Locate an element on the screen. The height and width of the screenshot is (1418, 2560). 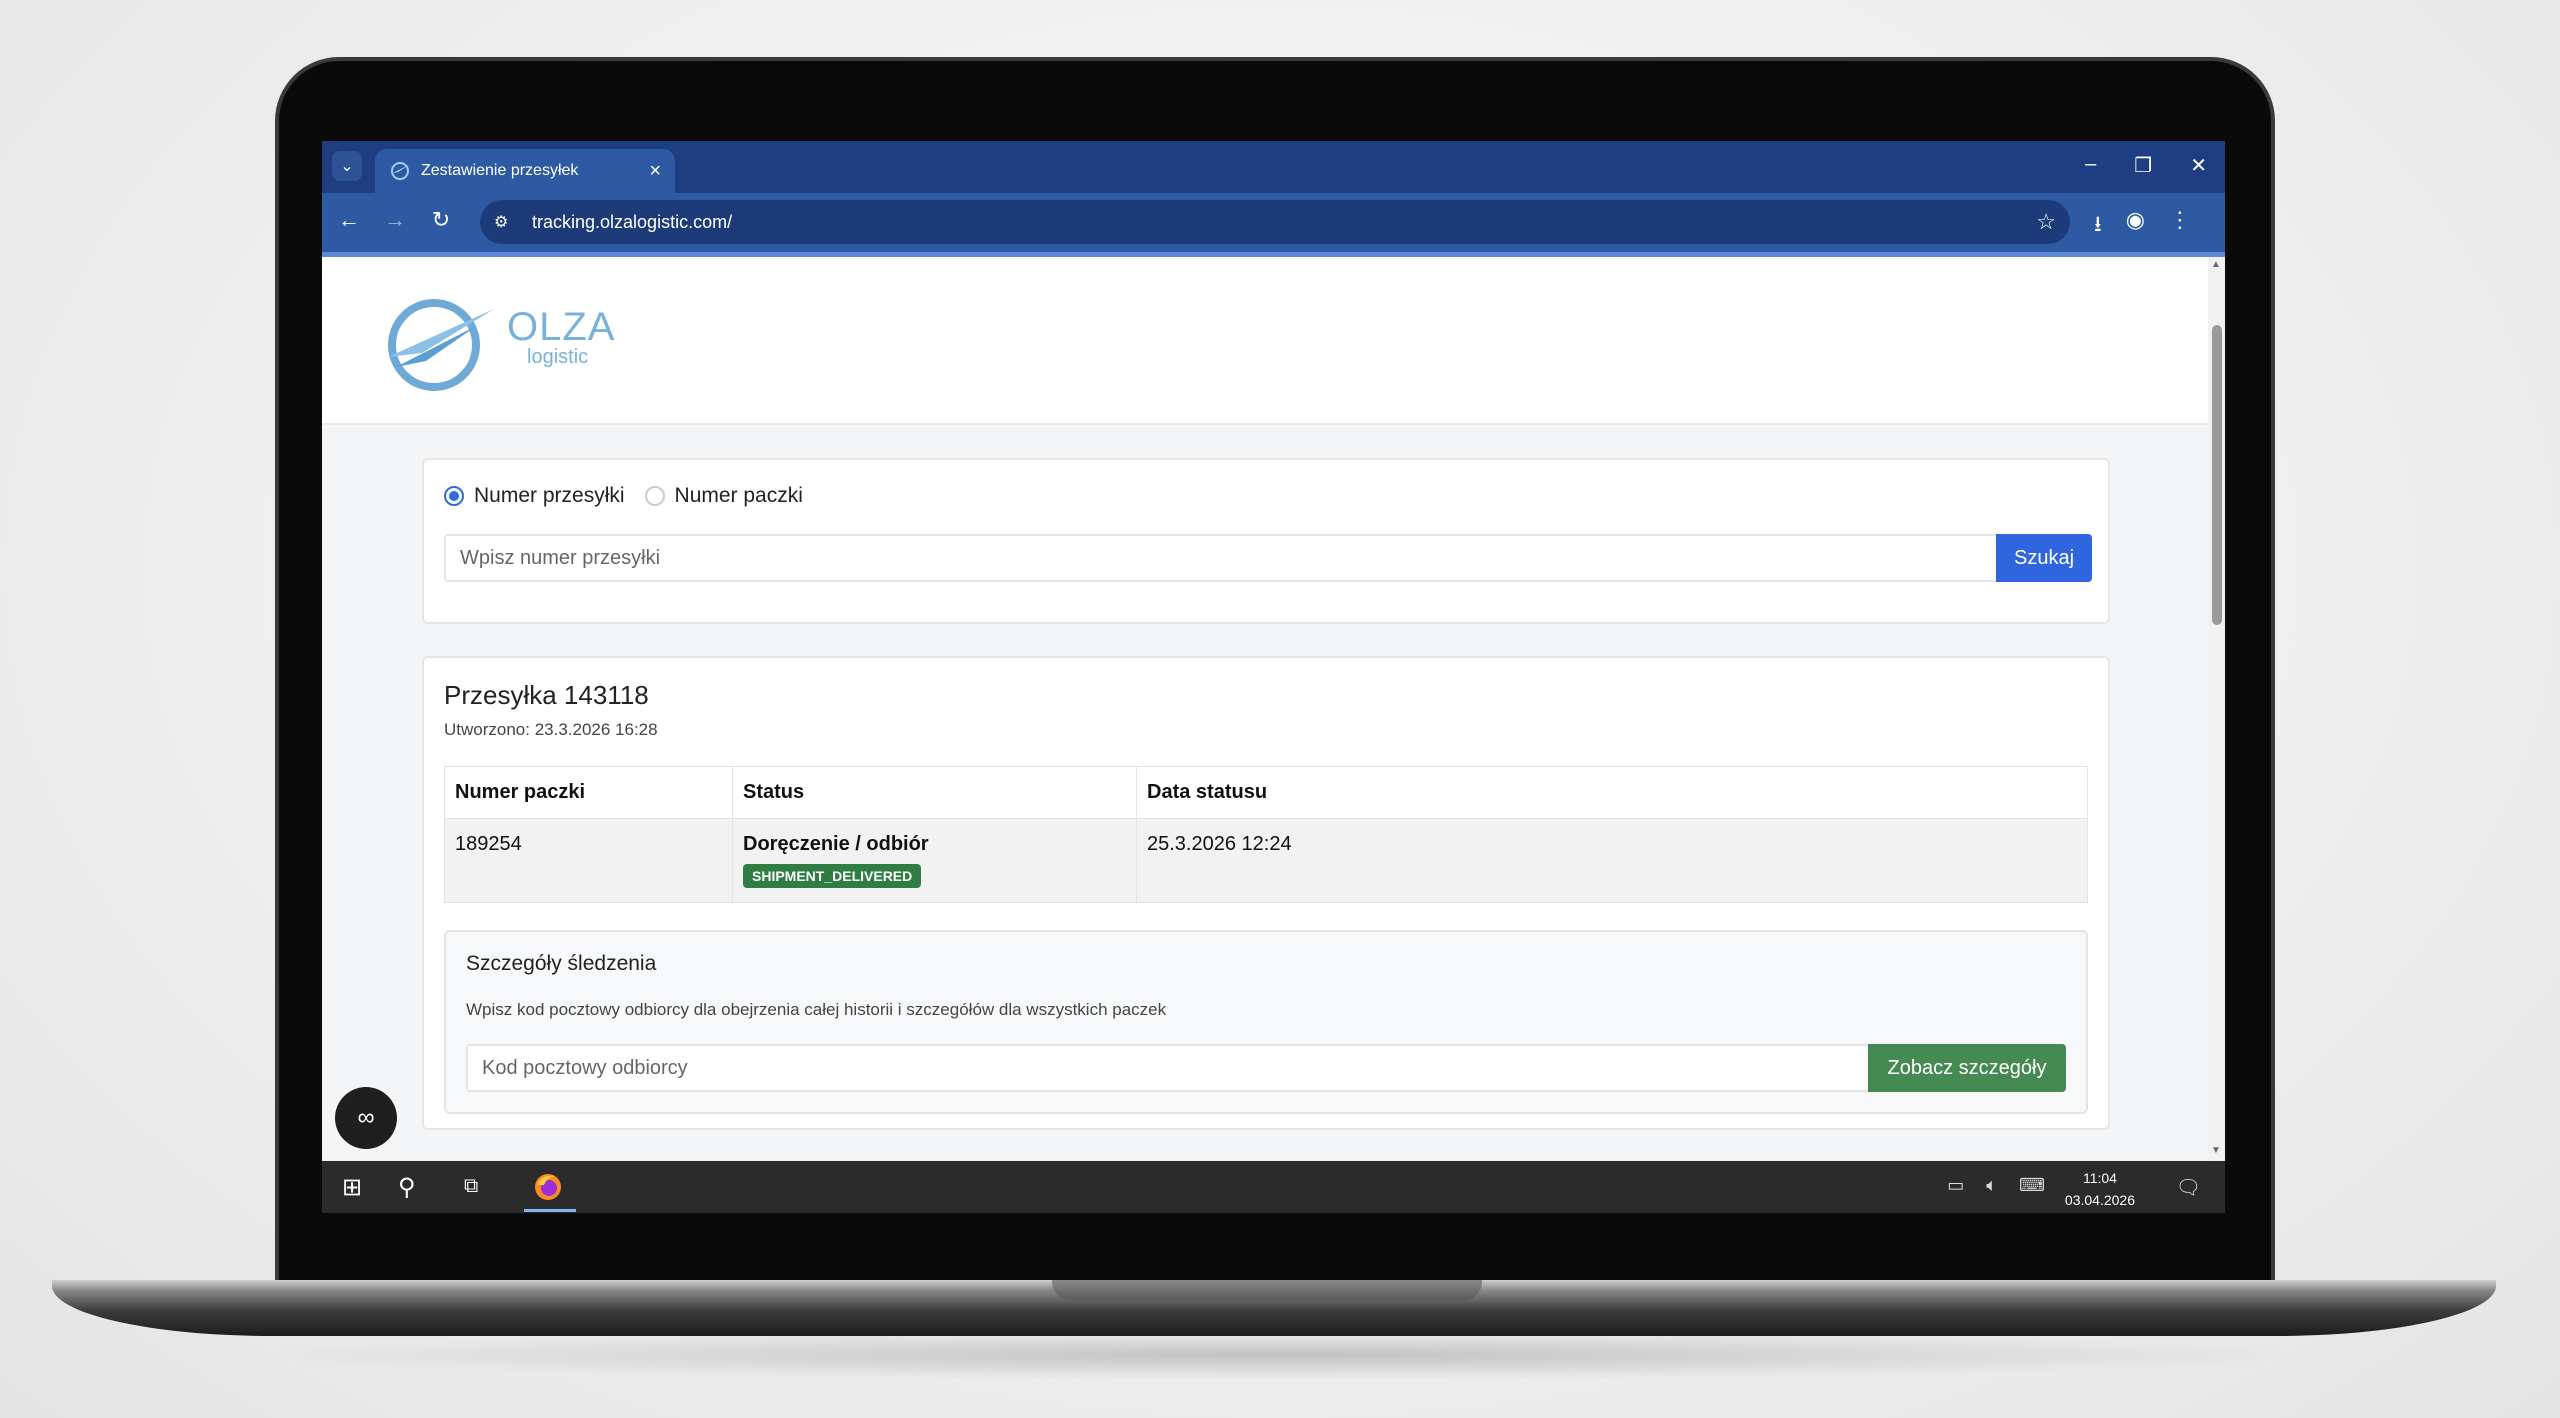
forward-icon: → is located at coordinates (395, 220).